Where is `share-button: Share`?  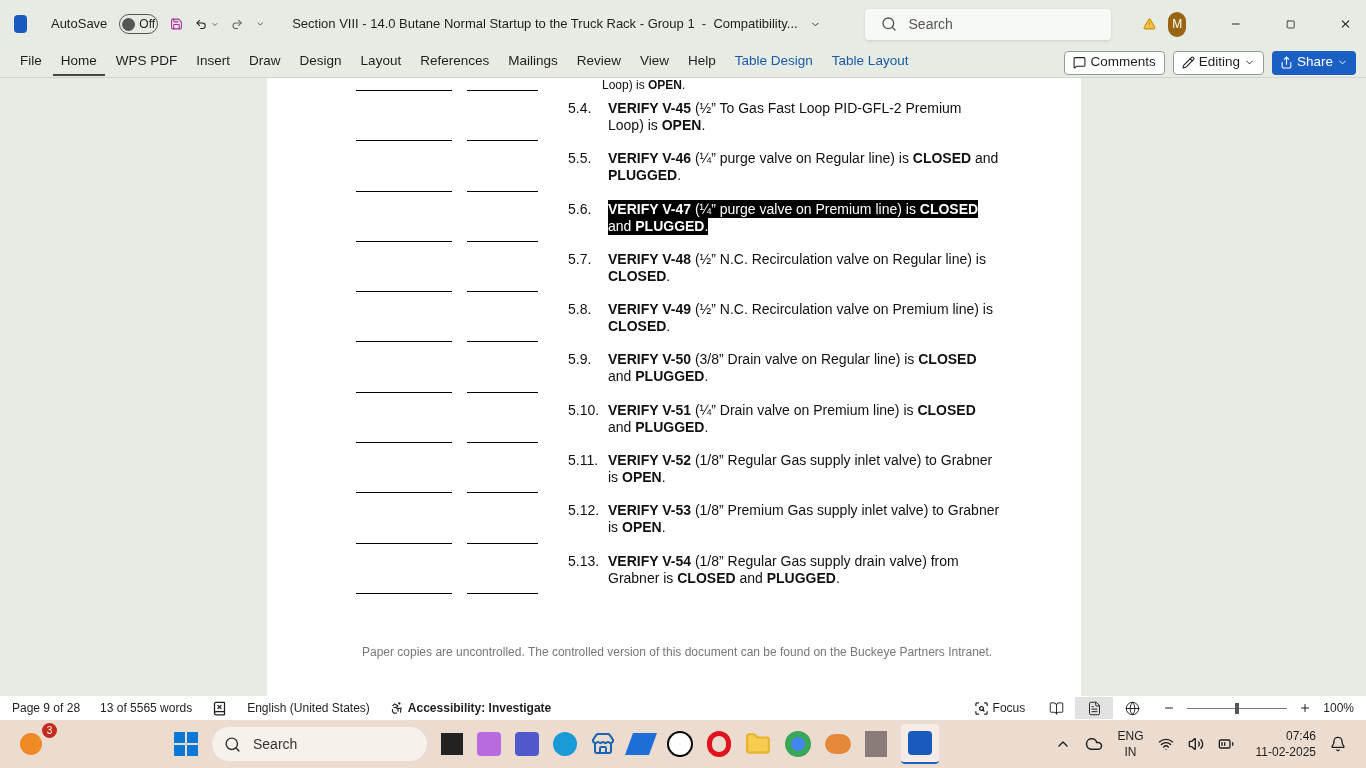
share-button: Share is located at coordinates (1313, 62).